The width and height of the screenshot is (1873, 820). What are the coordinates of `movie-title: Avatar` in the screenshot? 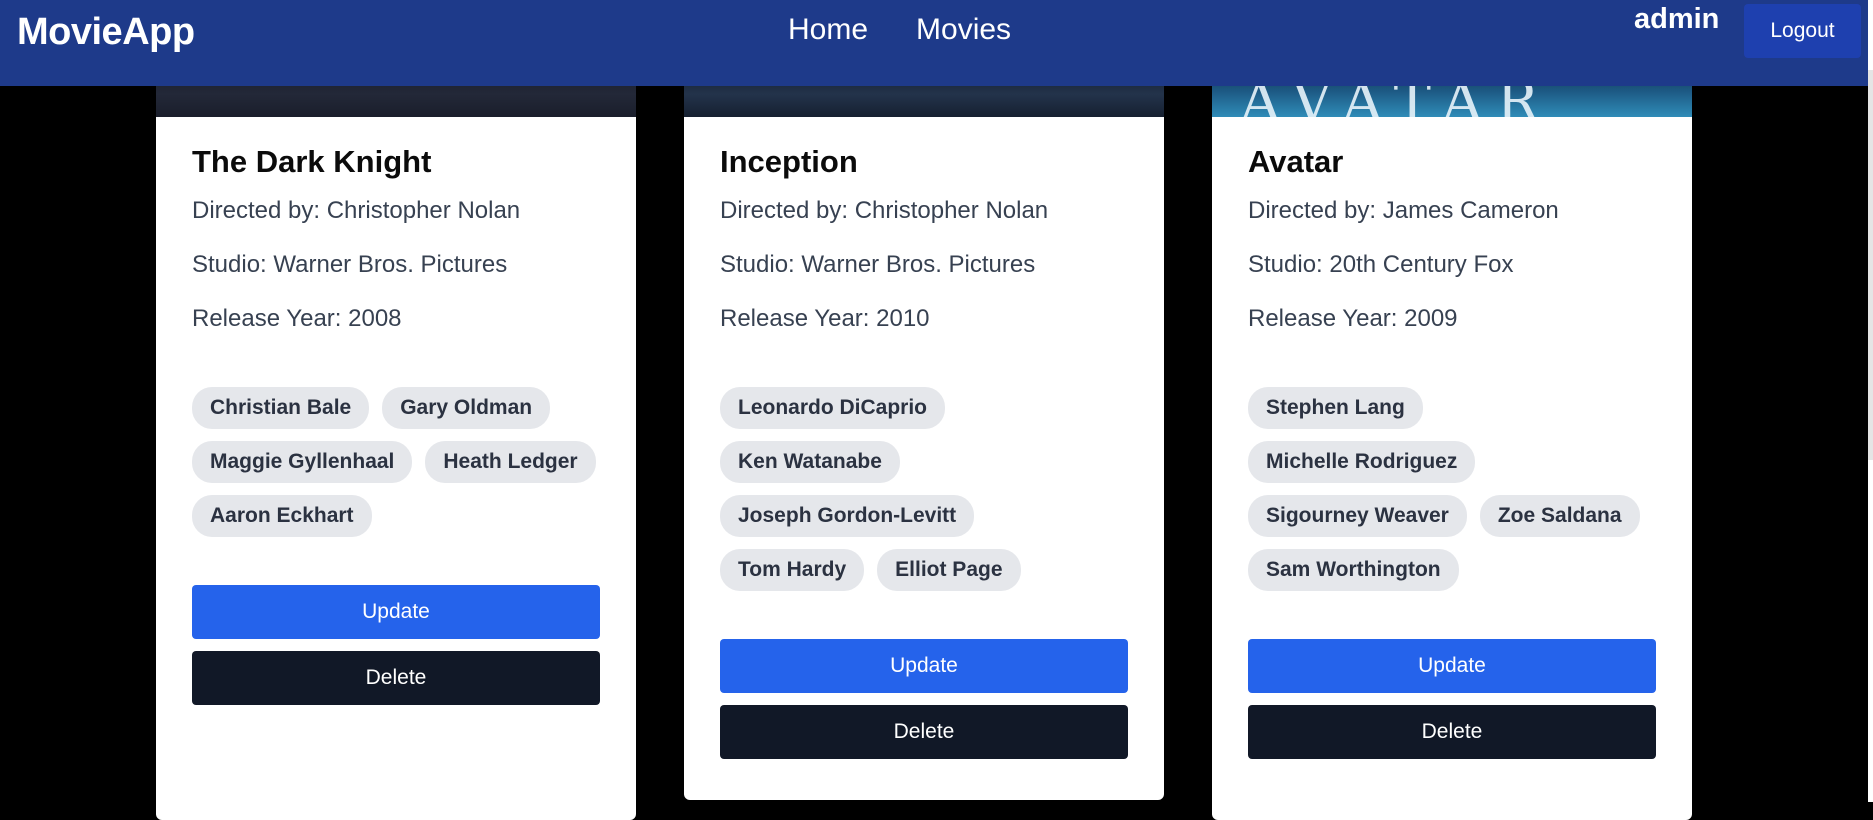 It's located at (1296, 161).